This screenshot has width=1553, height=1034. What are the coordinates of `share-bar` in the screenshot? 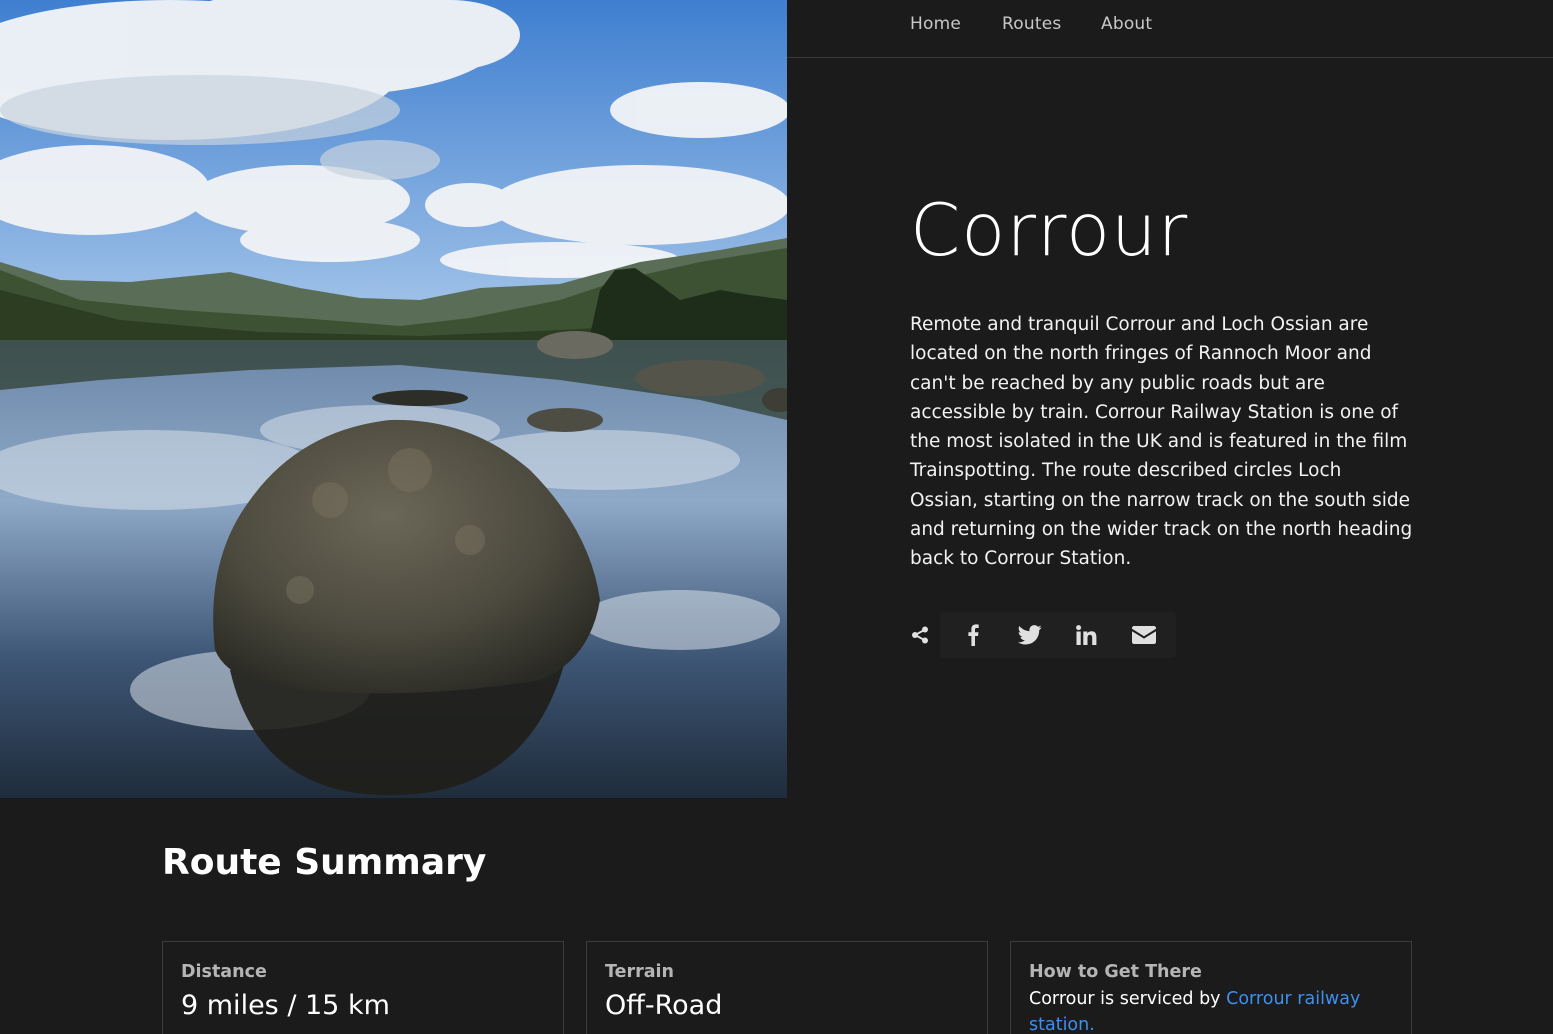 It's located at (1038, 635).